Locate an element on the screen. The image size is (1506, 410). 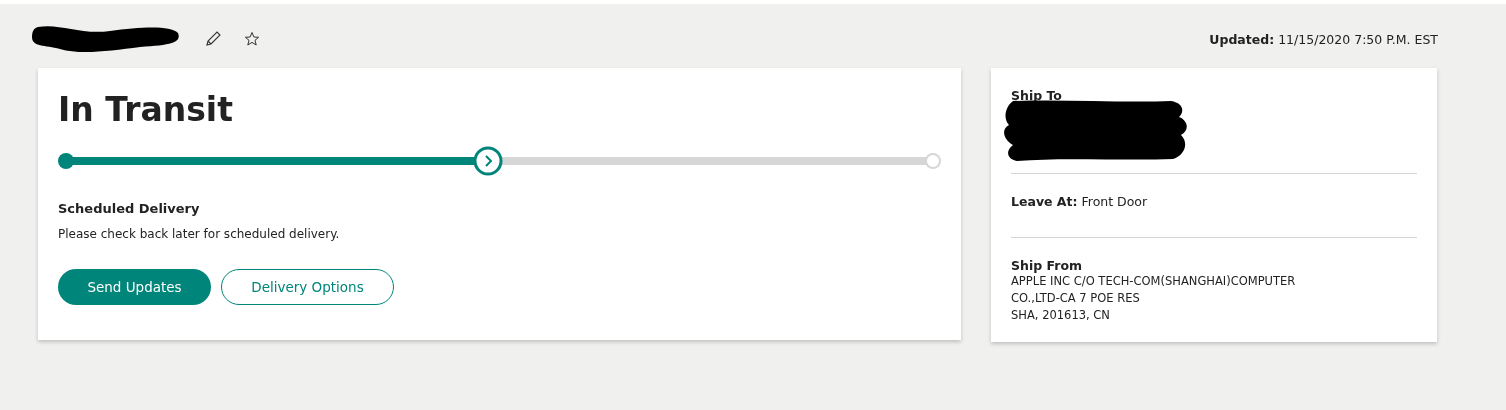
address-line: SHA, 201613, CN is located at coordinates (1061, 315).